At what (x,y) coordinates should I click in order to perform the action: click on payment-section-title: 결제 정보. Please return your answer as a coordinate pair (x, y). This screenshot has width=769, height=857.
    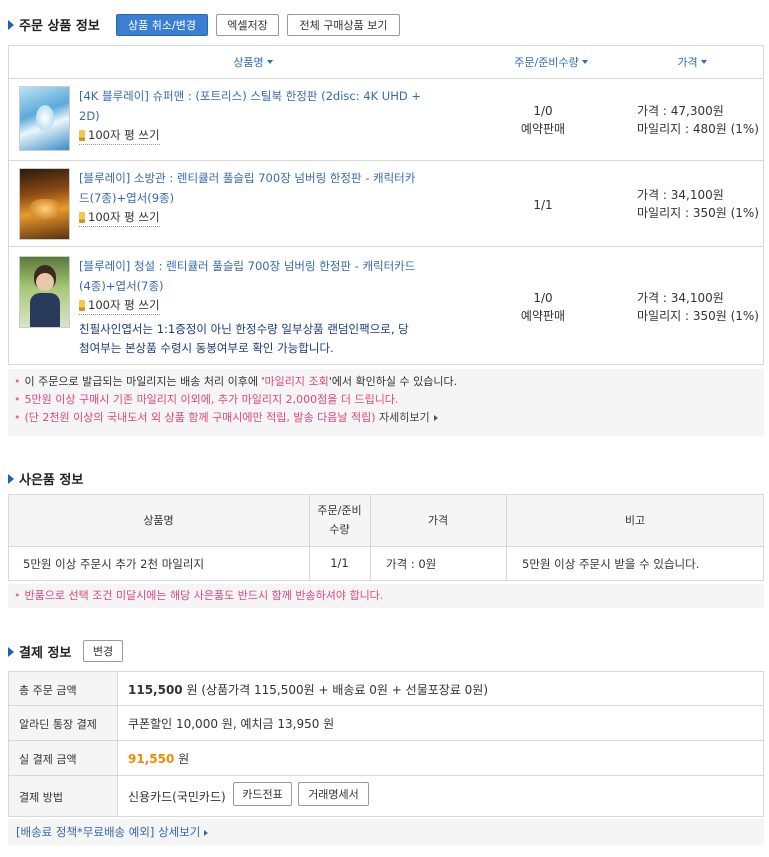
    Looking at the image, I should click on (39, 651).